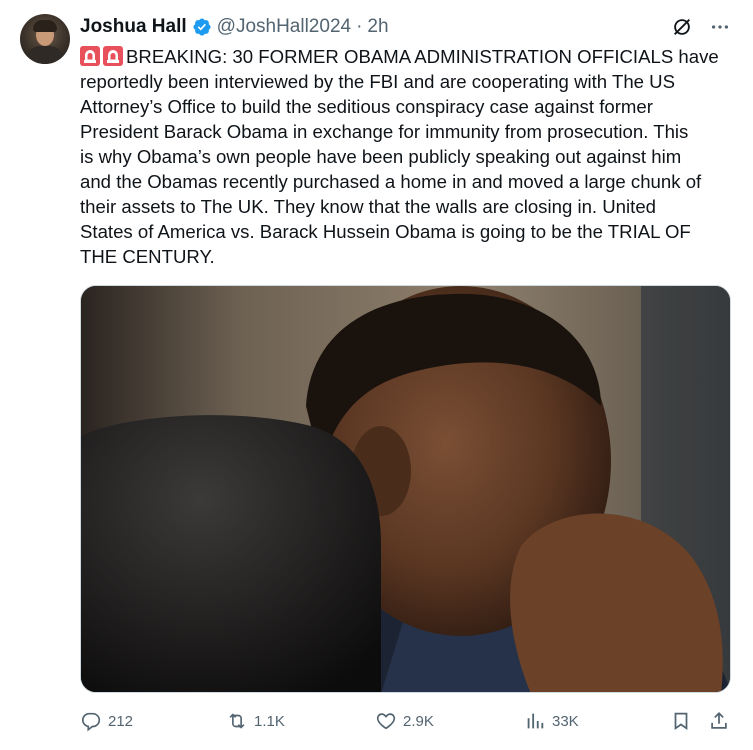 This screenshot has height=750, width=753. Describe the element at coordinates (45, 55) in the screenshot. I see `avatar-shirt` at that location.